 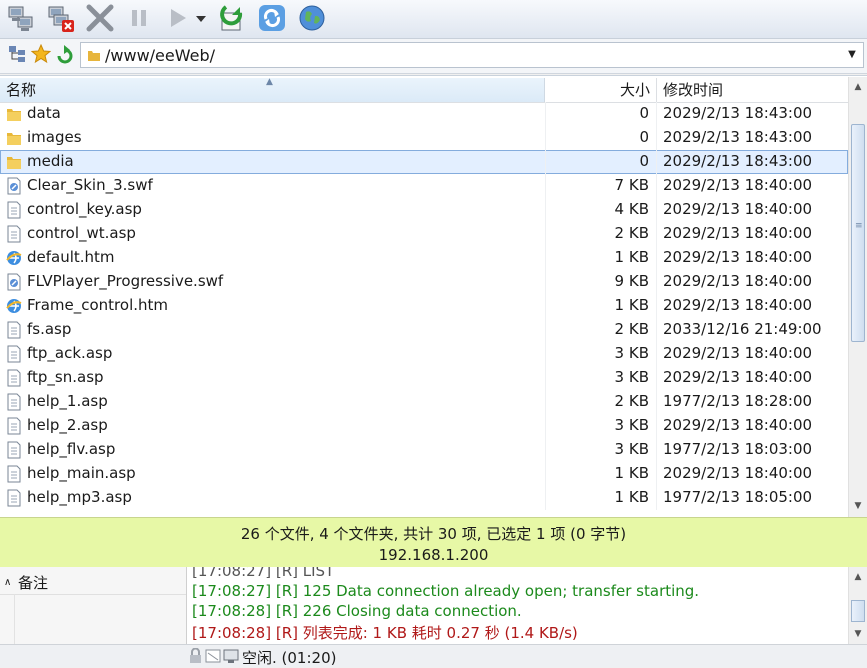 I want to click on column-size-header: 大小, so click(x=601, y=90).